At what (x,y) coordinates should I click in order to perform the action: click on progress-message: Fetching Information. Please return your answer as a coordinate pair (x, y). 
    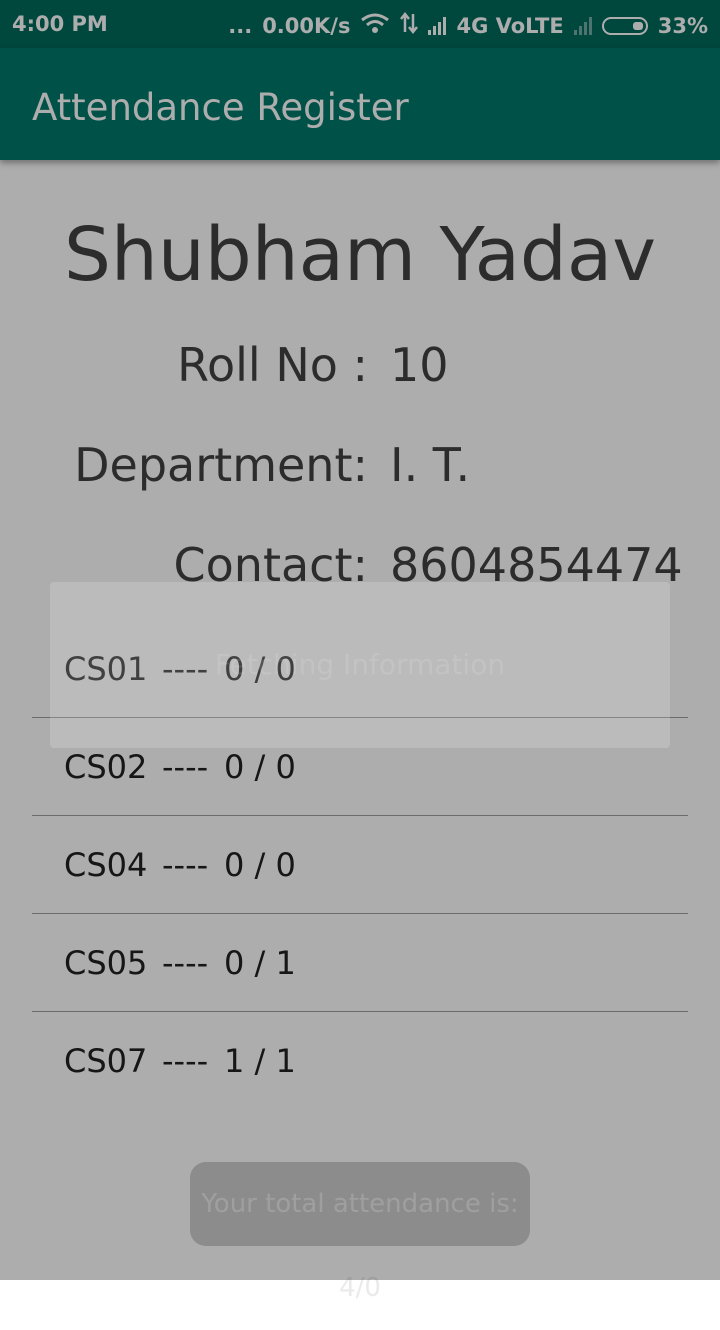
    Looking at the image, I should click on (360, 664).